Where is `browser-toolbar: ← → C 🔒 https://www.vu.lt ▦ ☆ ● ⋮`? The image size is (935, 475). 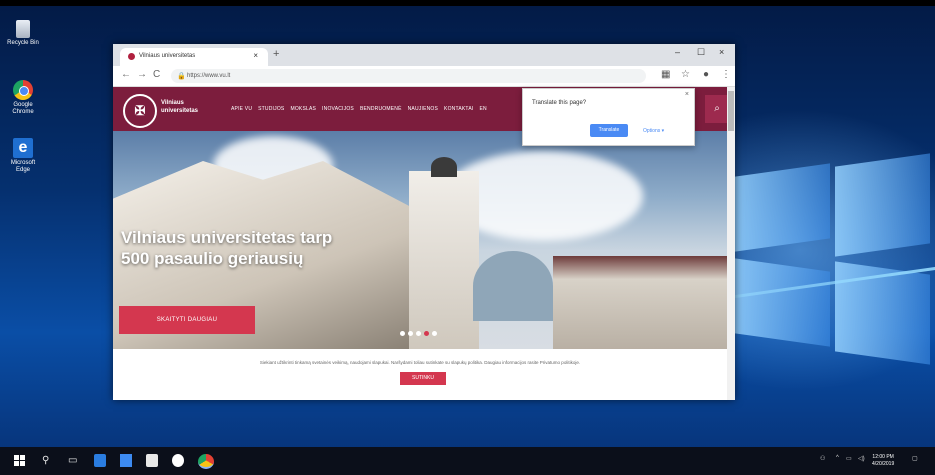 browser-toolbar: ← → C 🔒 https://www.vu.lt ▦ ☆ ● ⋮ is located at coordinates (424, 76).